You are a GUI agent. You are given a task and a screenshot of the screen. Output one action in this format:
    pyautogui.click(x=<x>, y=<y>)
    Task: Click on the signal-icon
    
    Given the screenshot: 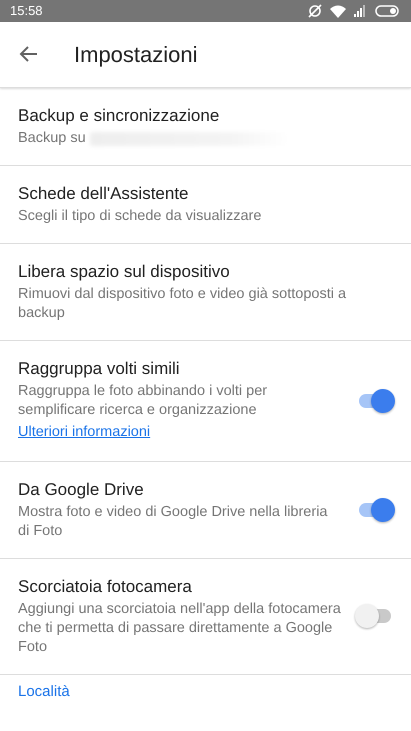 What is the action you would take?
    pyautogui.click(x=360, y=11)
    